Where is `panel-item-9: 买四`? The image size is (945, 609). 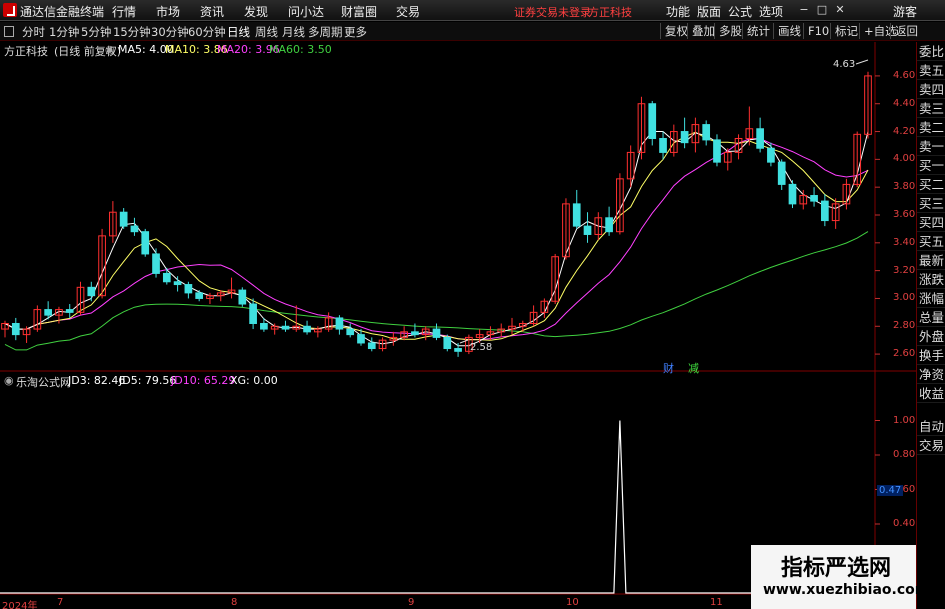 panel-item-9: 买四 is located at coordinates (931, 222).